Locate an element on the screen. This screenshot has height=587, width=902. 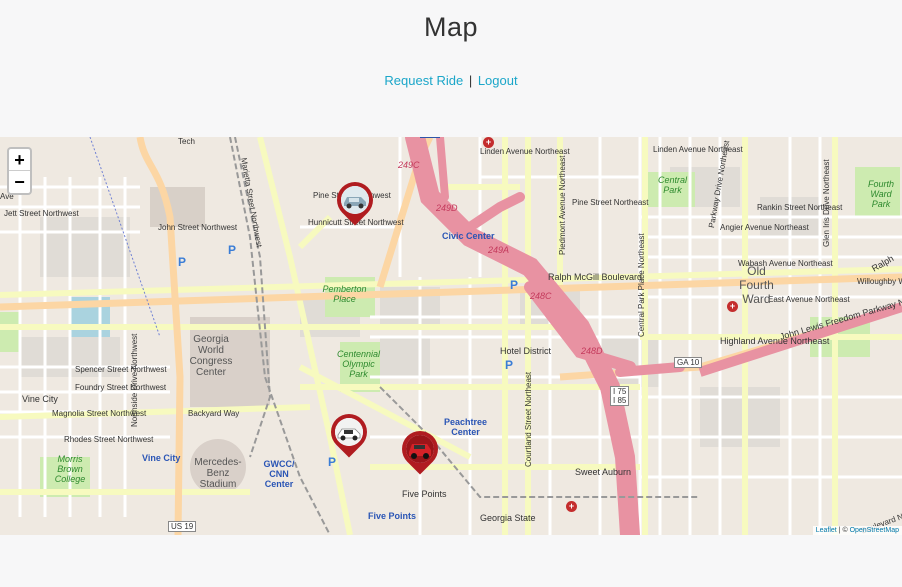
map-label: Jett Street Northwest is located at coordinates (41, 213).